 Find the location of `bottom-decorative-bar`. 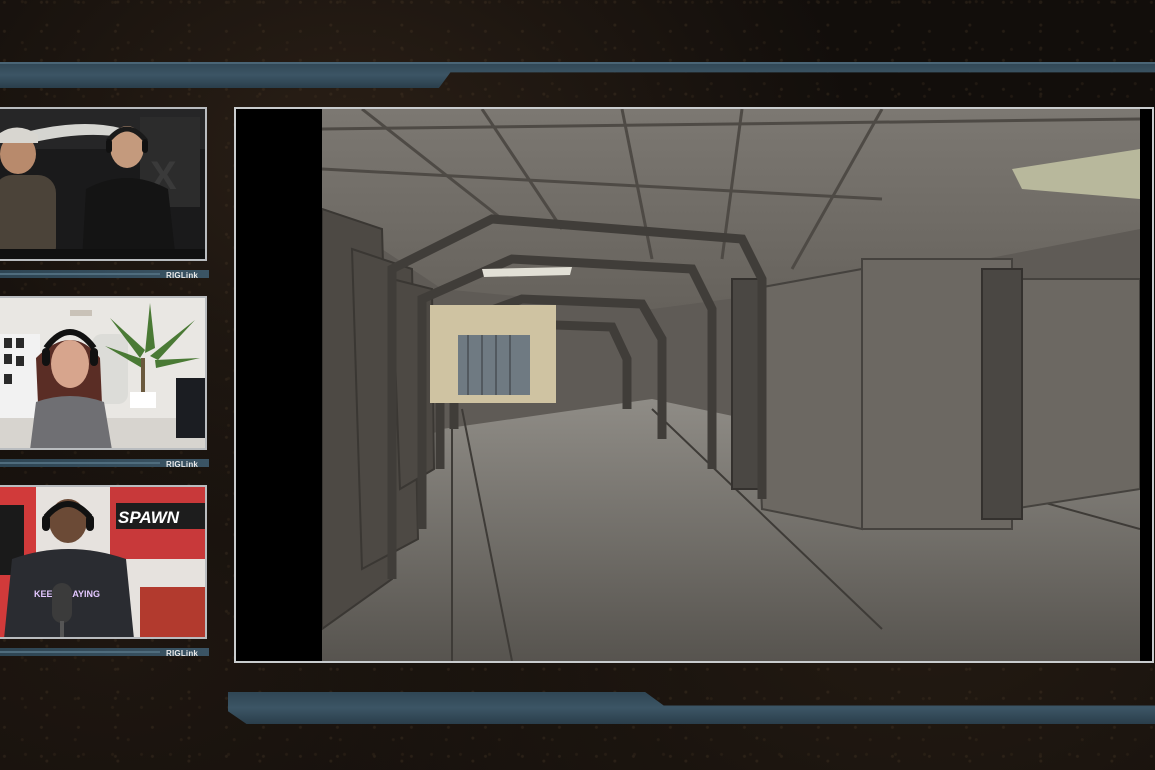

bottom-decorative-bar is located at coordinates (691, 708).